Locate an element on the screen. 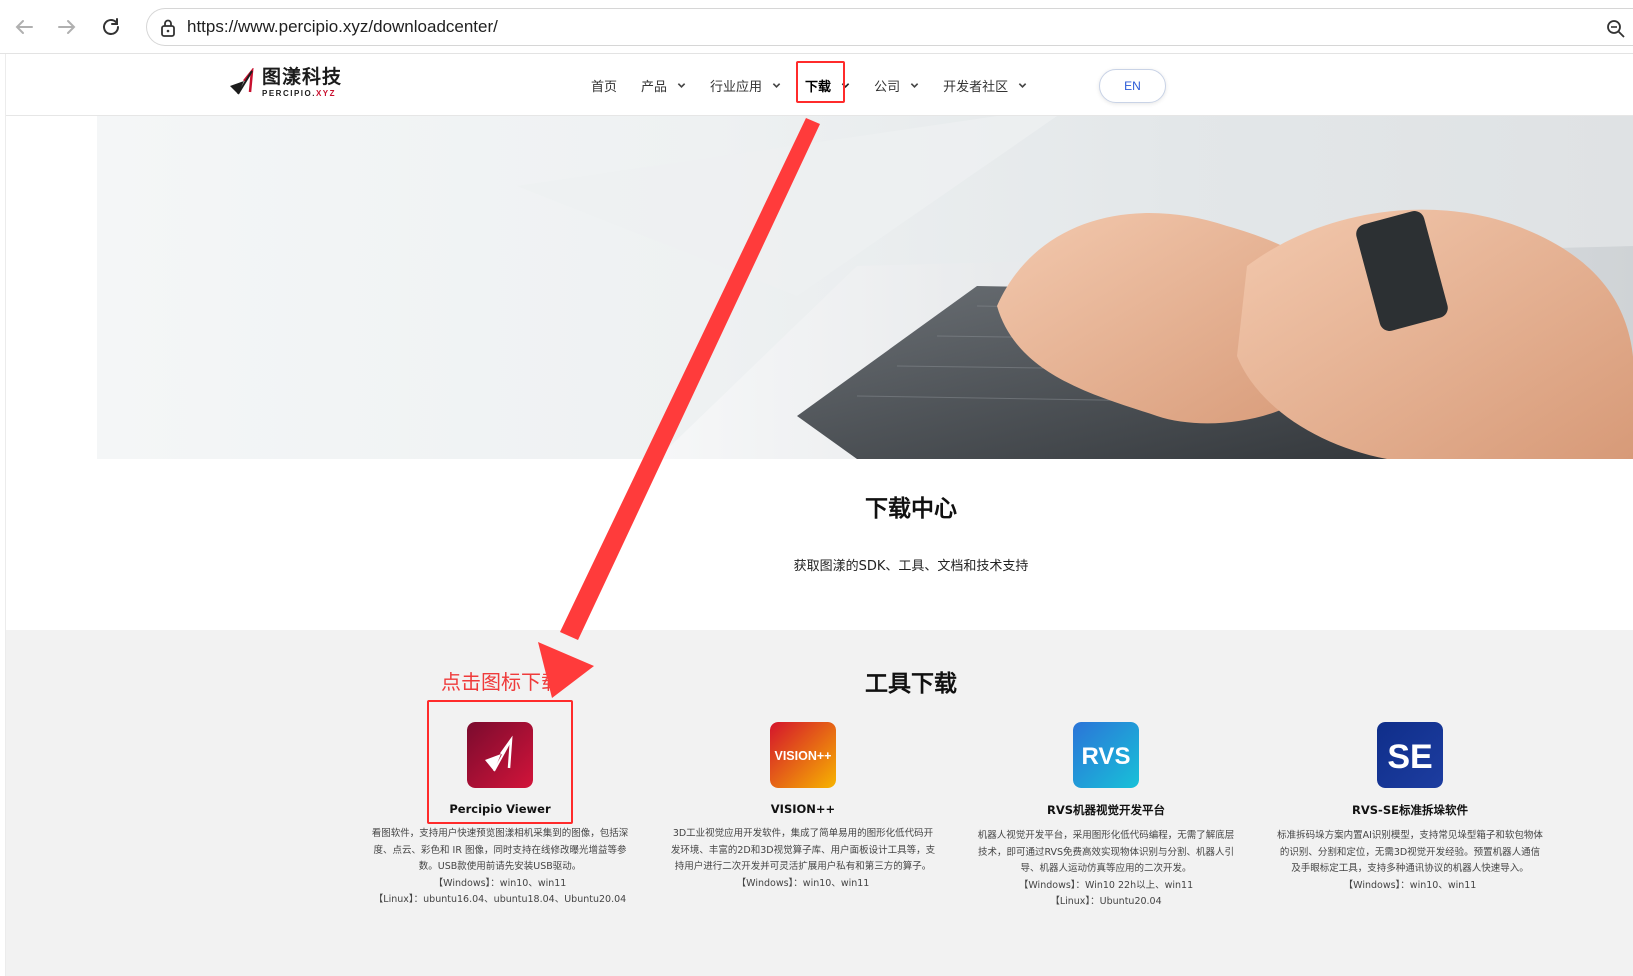  site-logo: 图漾科技 PERCIPIO.XYZ is located at coordinates (285, 83).